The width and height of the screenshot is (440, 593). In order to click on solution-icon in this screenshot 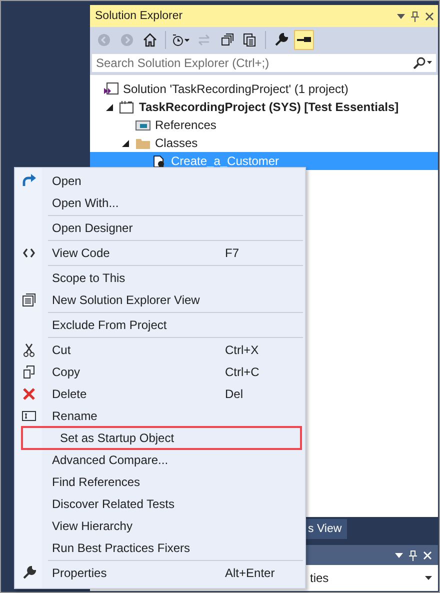, I will do `click(111, 89)`.